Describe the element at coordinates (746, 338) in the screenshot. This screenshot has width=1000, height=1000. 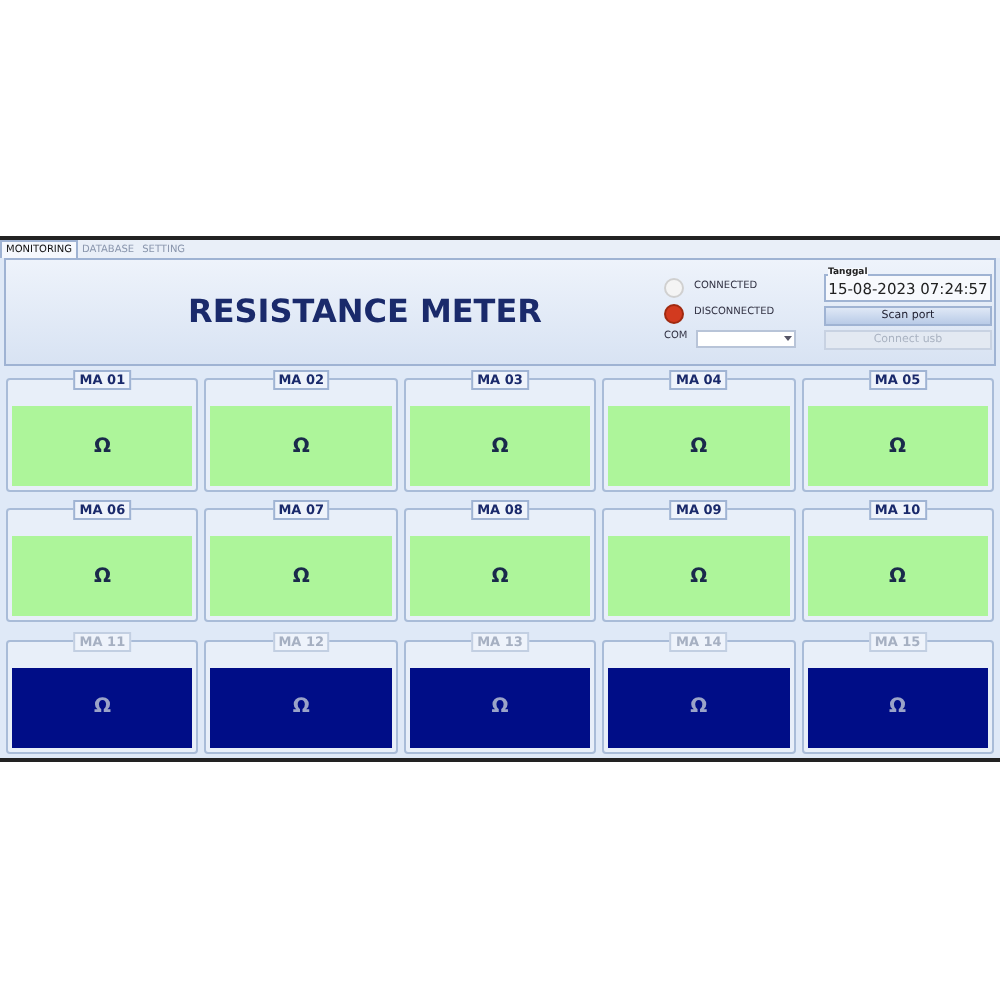
I see `com-dropdown` at that location.